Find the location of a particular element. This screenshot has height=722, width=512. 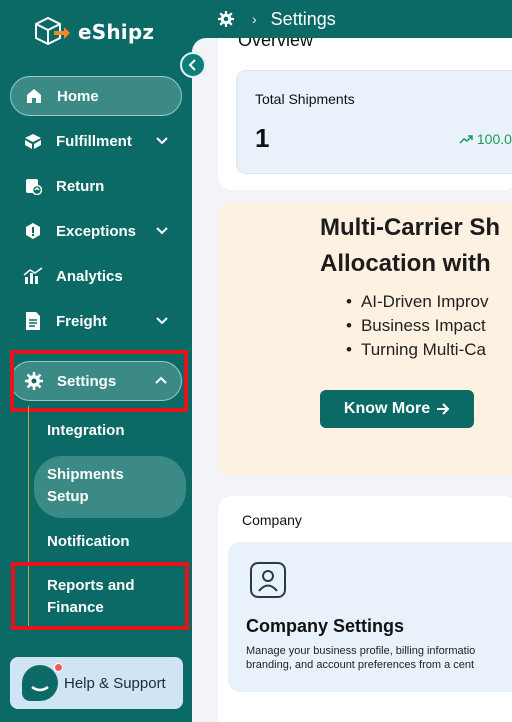

help-support-button: Help & Support is located at coordinates (96, 683).